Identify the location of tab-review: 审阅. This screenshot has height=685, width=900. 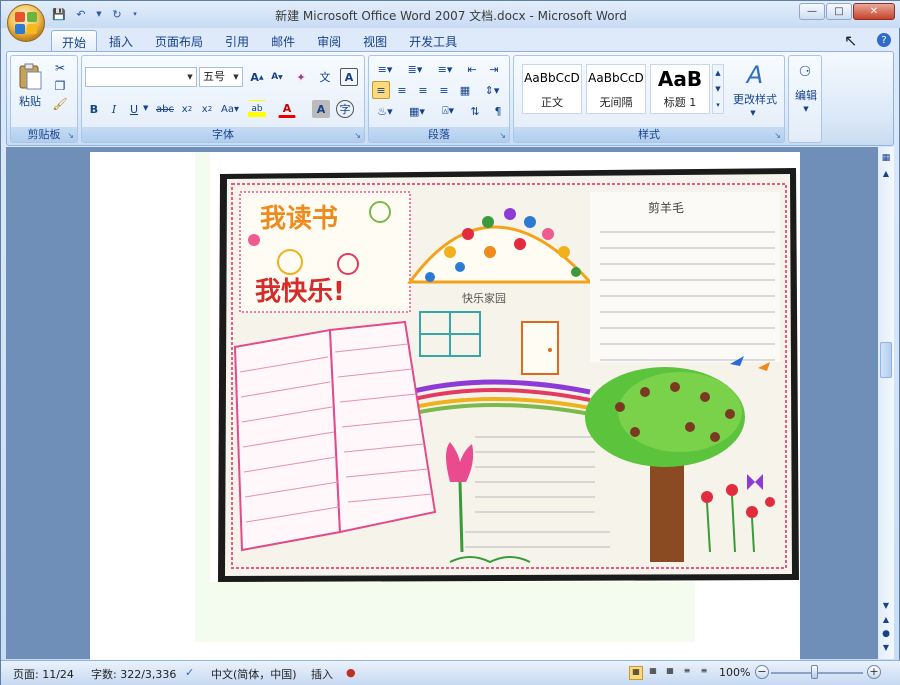
(329, 40).